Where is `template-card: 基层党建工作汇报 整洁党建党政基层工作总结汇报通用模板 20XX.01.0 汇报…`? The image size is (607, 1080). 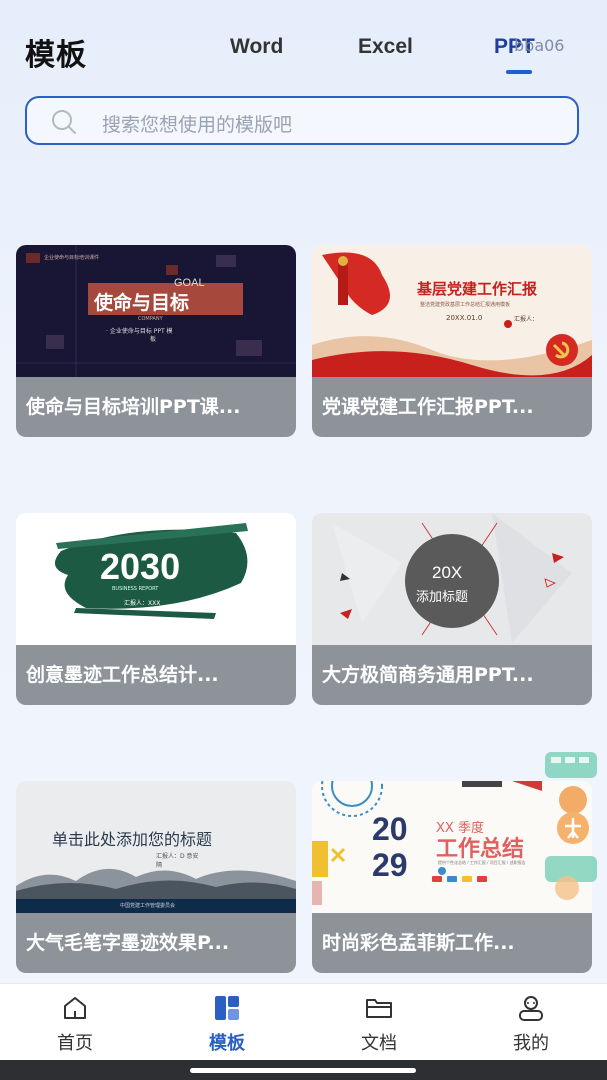 template-card: 基层党建工作汇报 整洁党建党政基层工作总结汇报通用模板 20XX.01.0 汇报… is located at coordinates (452, 341).